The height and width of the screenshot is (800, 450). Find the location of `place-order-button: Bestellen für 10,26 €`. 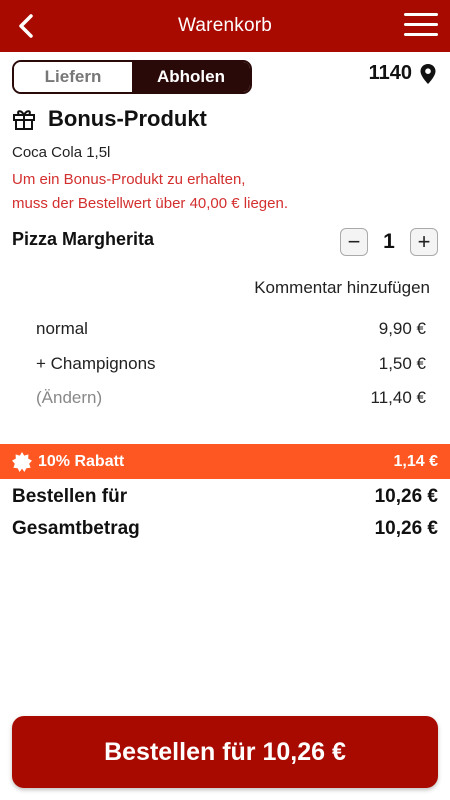

place-order-button: Bestellen für 10,26 € is located at coordinates (225, 752).